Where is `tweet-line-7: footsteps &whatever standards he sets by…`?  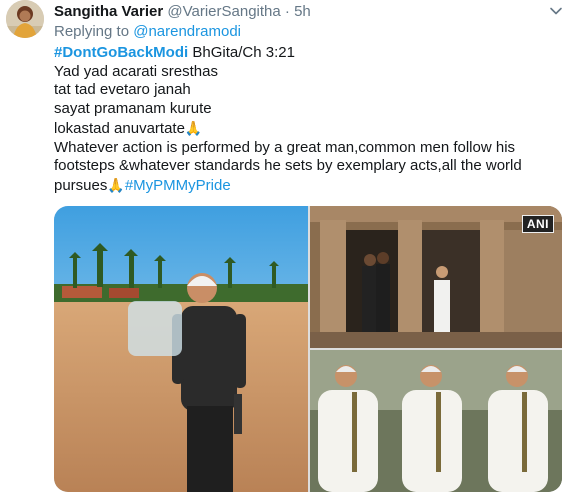
tweet-line-7: footsteps &whatever standards he sets by… is located at coordinates (288, 166).